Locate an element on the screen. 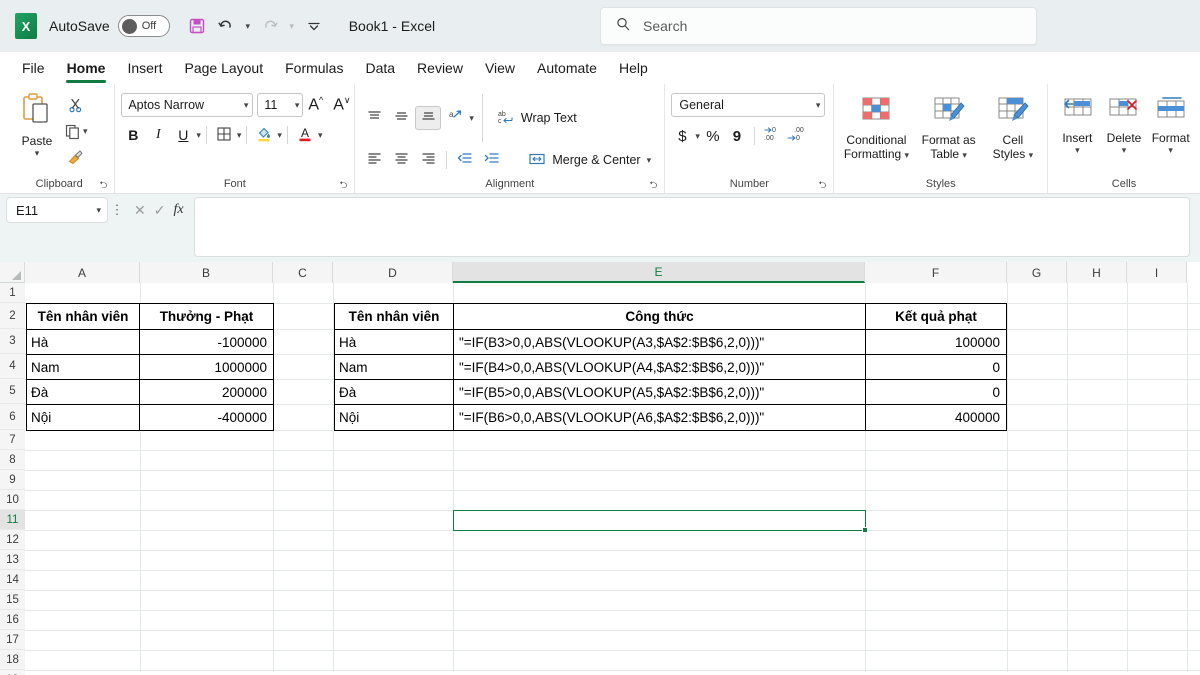 This screenshot has width=1200, height=675. accounting-chevron-down-icon: ▾ is located at coordinates (697, 136).